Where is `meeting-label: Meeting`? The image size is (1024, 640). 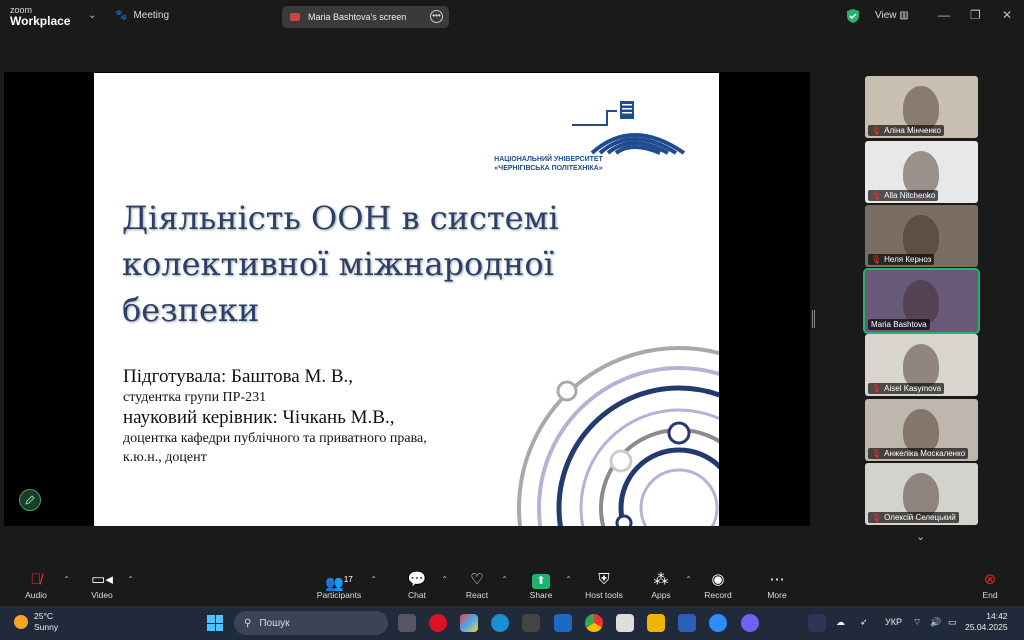
meeting-label: Meeting is located at coordinates (151, 15).